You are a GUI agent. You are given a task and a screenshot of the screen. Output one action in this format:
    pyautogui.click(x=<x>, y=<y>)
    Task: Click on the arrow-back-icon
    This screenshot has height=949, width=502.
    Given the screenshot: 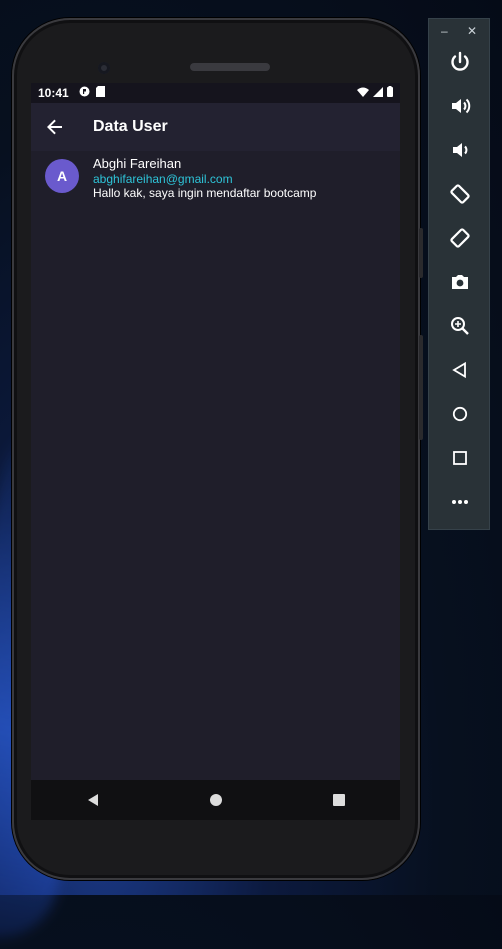 What is the action you would take?
    pyautogui.click(x=54, y=127)
    